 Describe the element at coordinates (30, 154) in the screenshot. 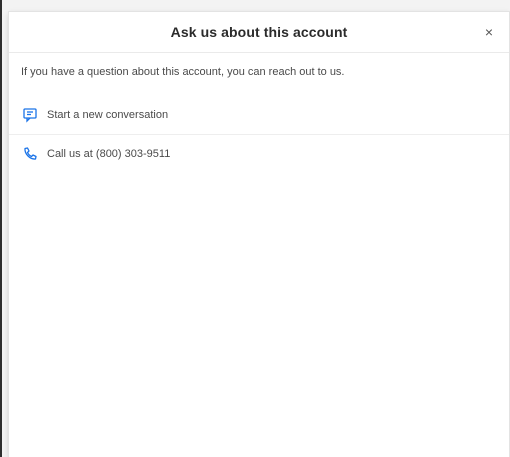

I see `phone-icon` at that location.